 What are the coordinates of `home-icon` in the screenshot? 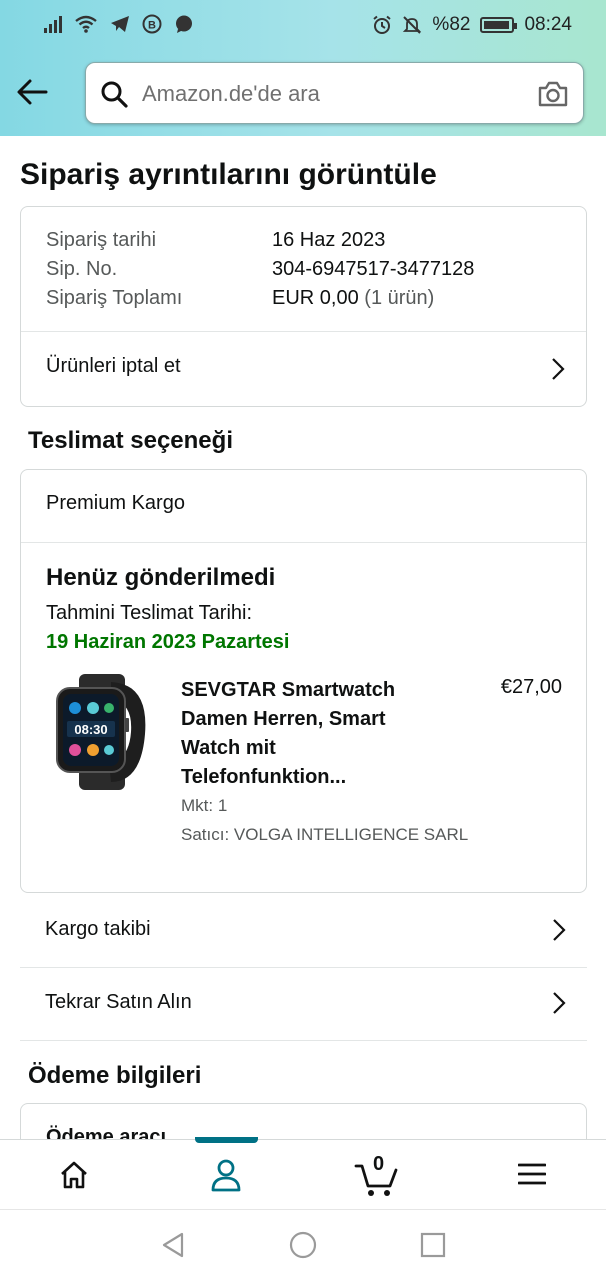 It's located at (74, 1175).